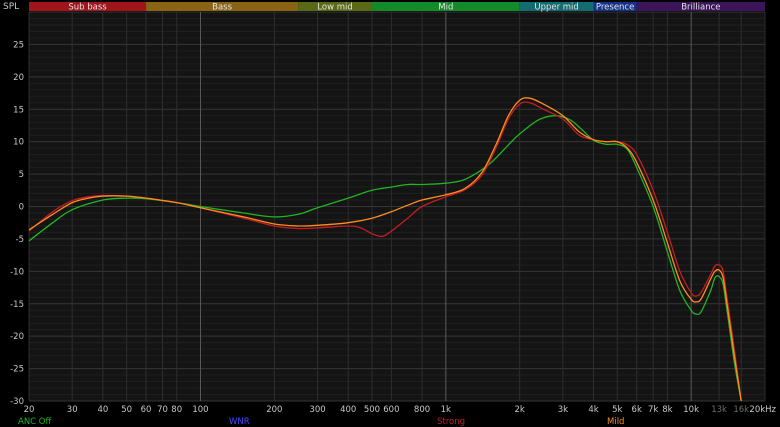  What do you see at coordinates (18, 110) in the screenshot?
I see `y-tick-label: 15` at bounding box center [18, 110].